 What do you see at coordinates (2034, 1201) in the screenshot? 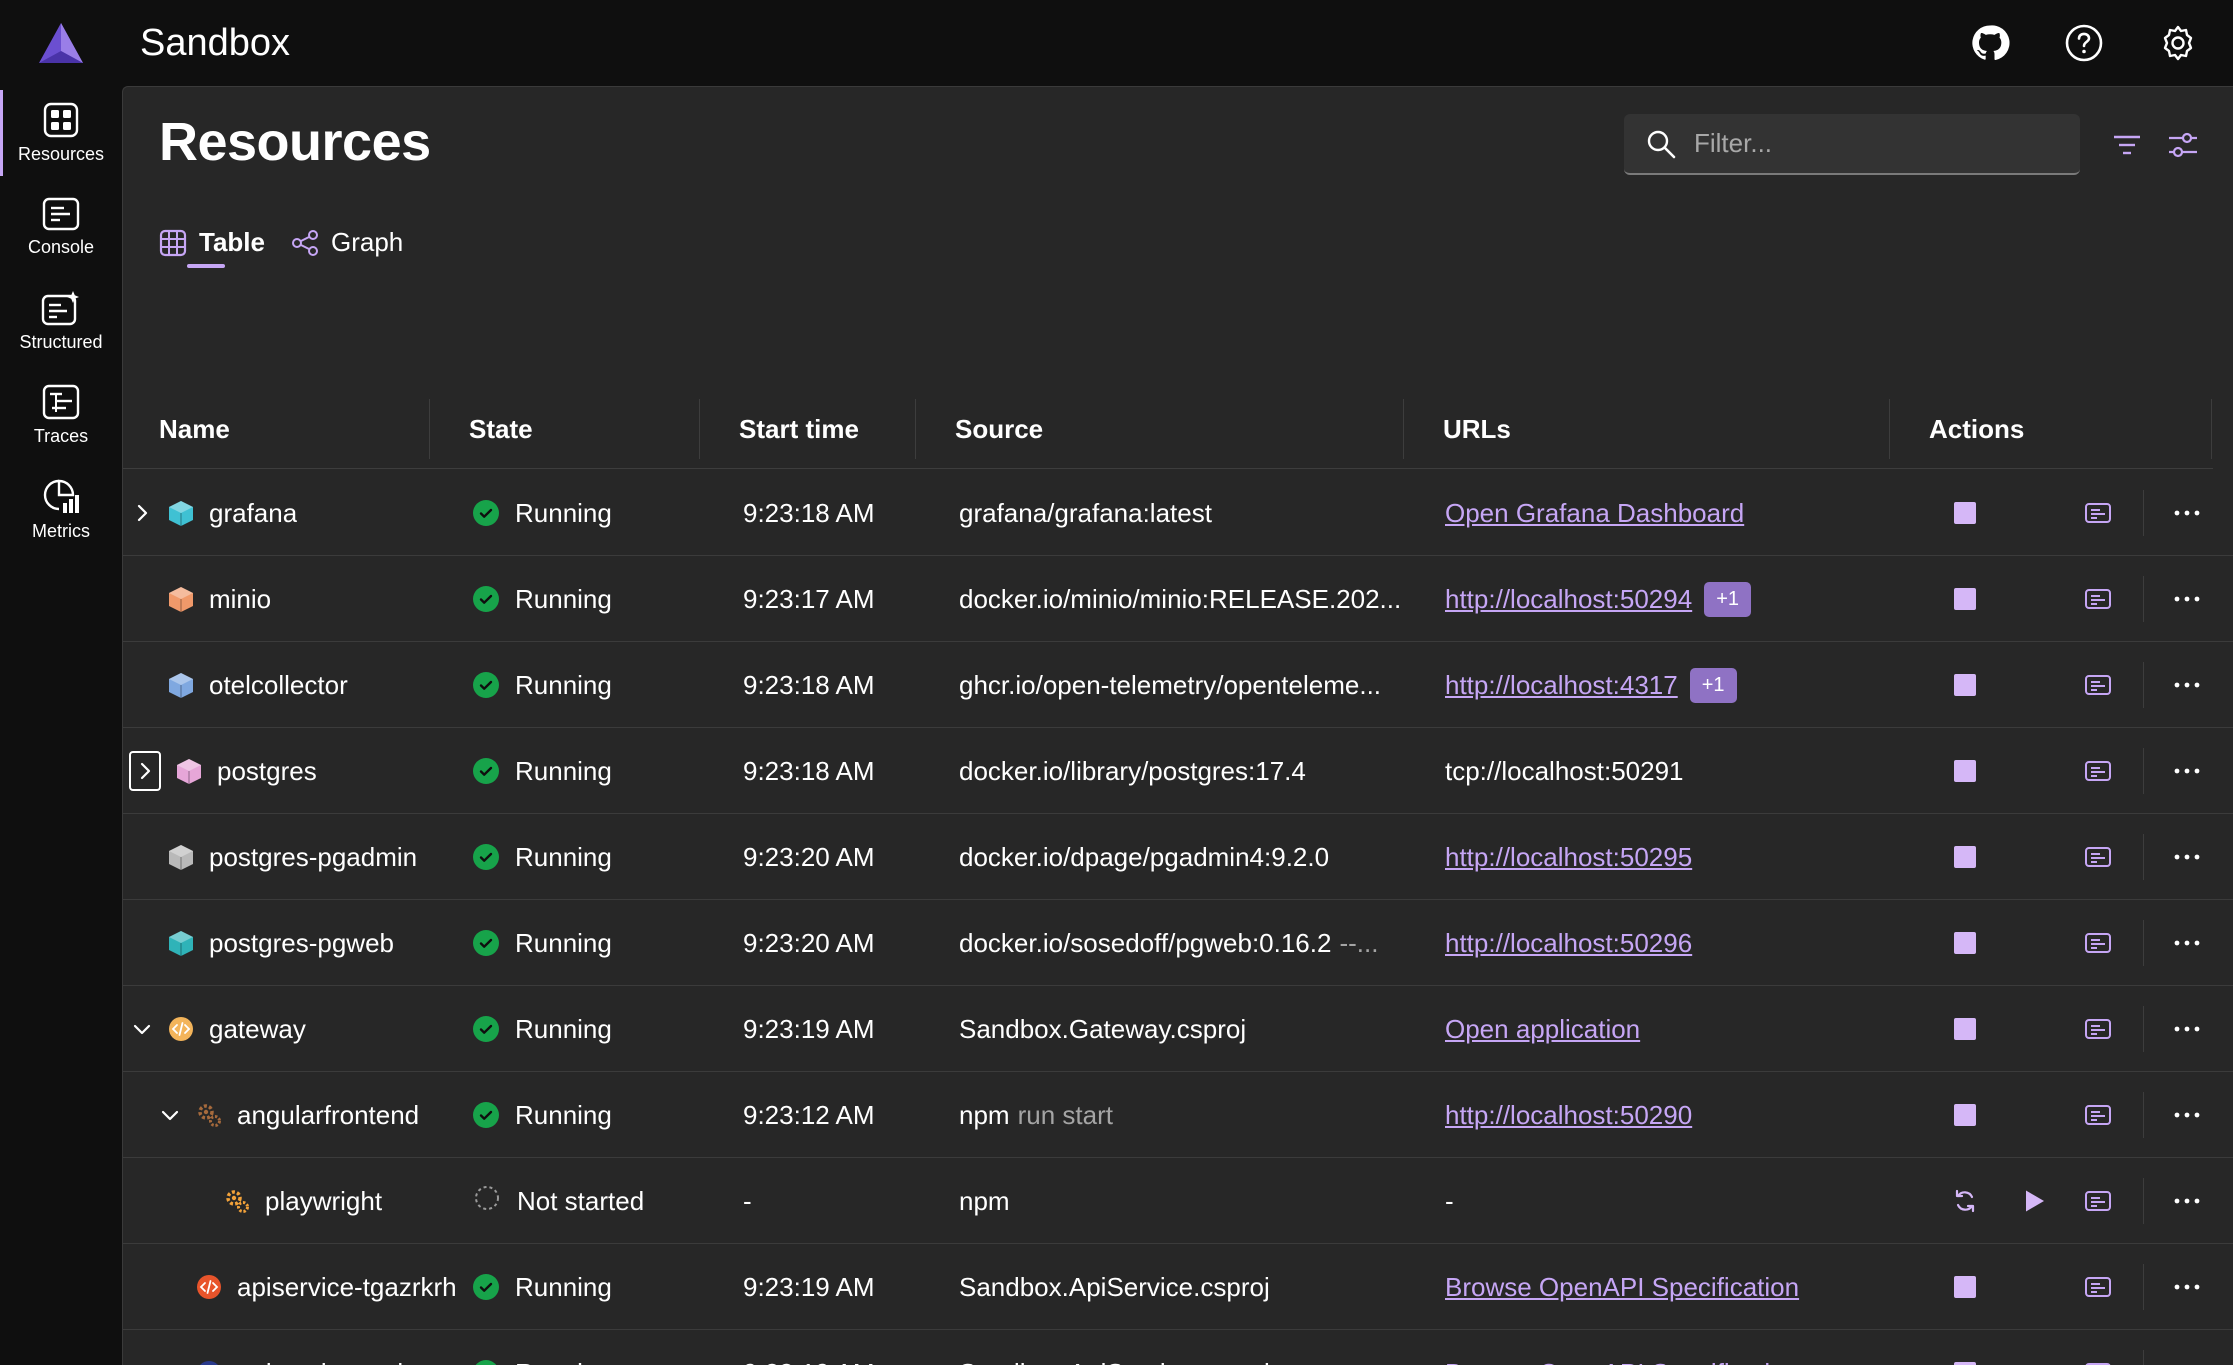
I see `start-play-icon` at bounding box center [2034, 1201].